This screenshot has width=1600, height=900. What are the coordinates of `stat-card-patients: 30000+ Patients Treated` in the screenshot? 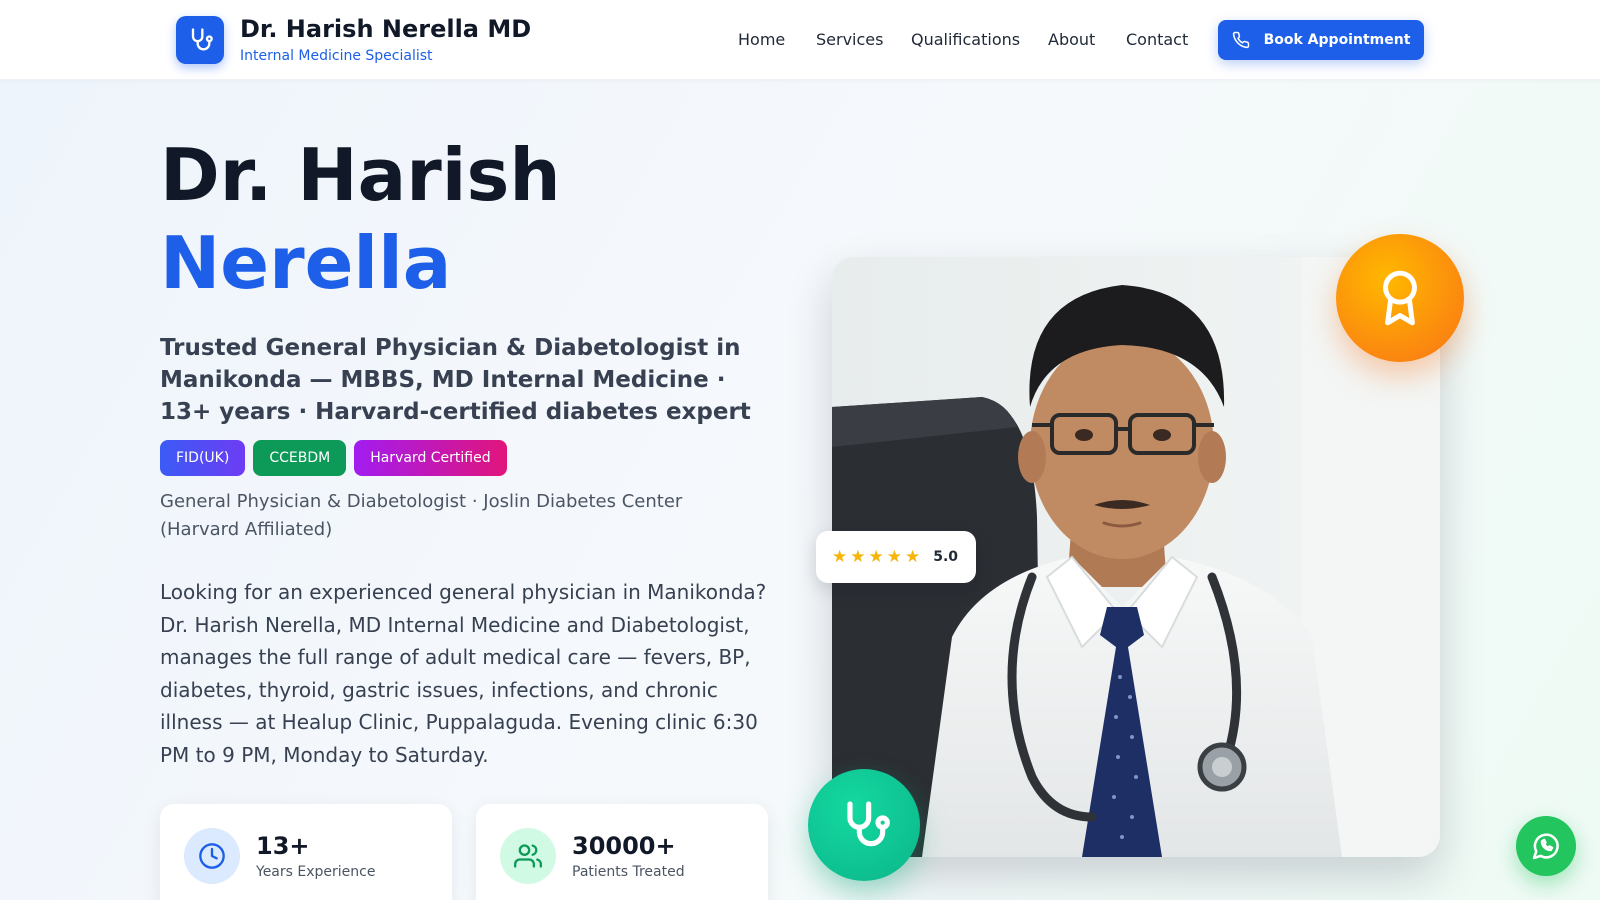 It's located at (622, 852).